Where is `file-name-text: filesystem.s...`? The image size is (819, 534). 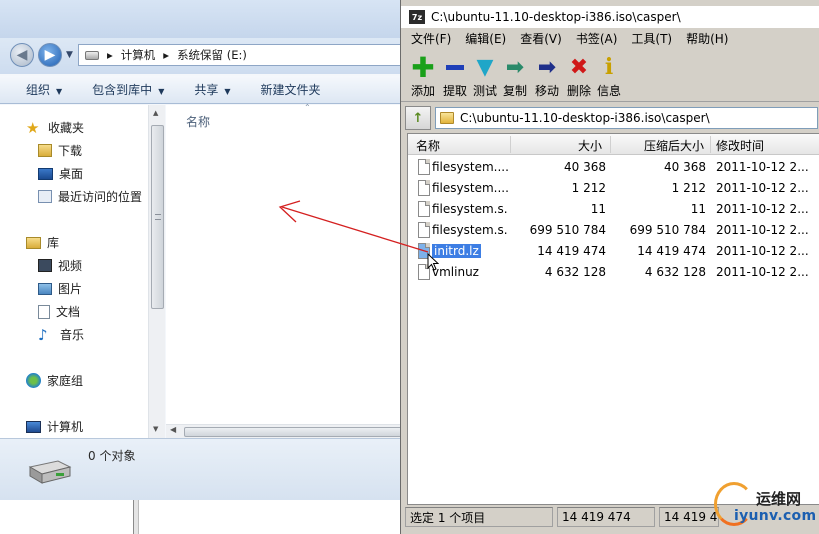
file-name-text: filesystem.s... is located at coordinates (470, 230).